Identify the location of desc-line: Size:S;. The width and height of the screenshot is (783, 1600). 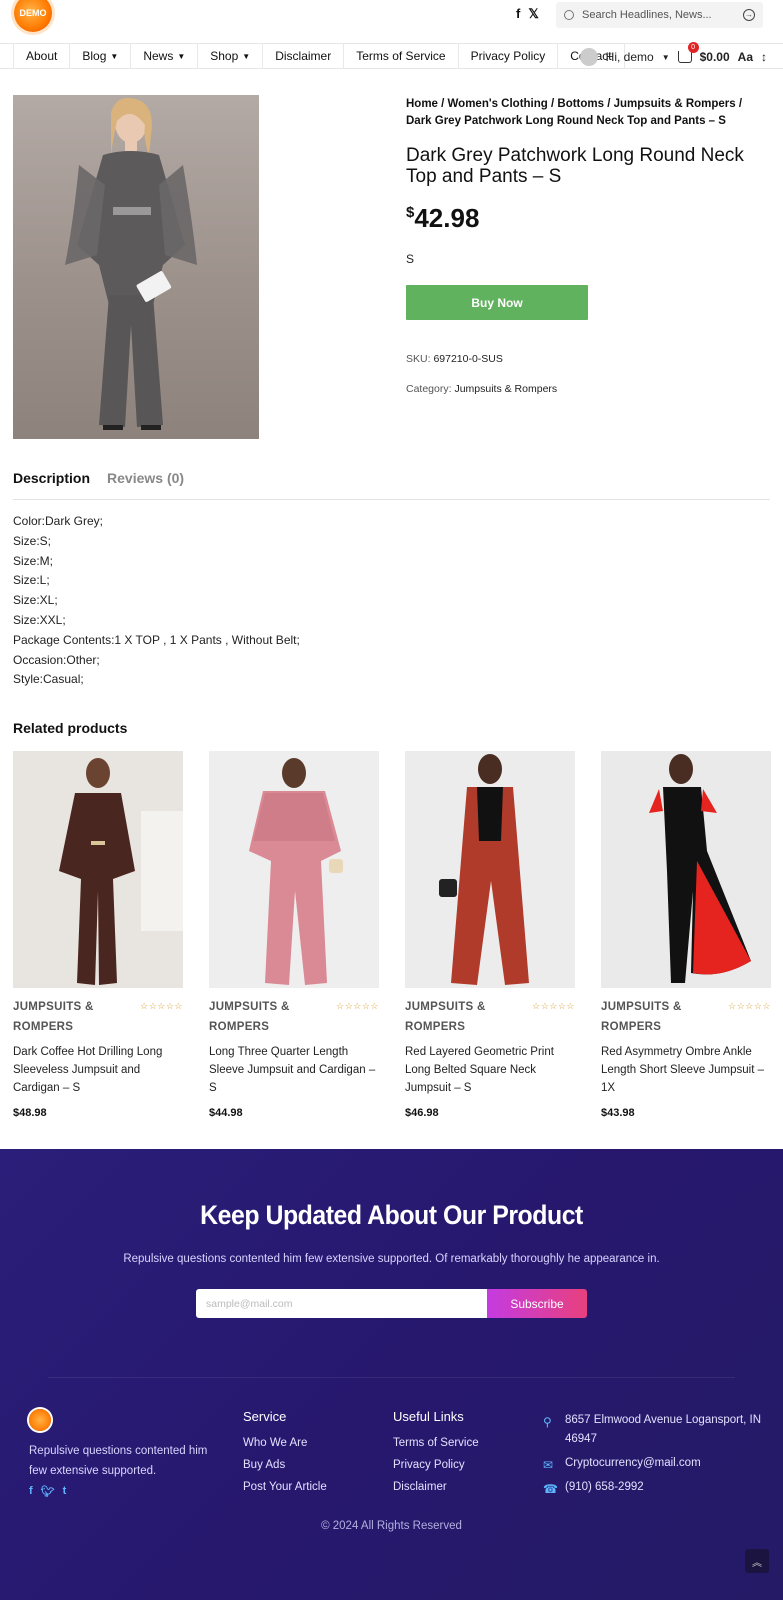
(32, 540).